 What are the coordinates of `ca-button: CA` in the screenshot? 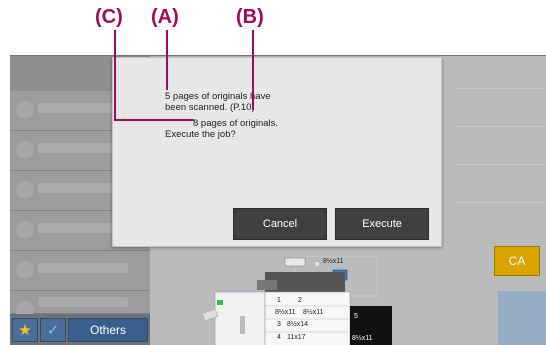 It's located at (517, 261).